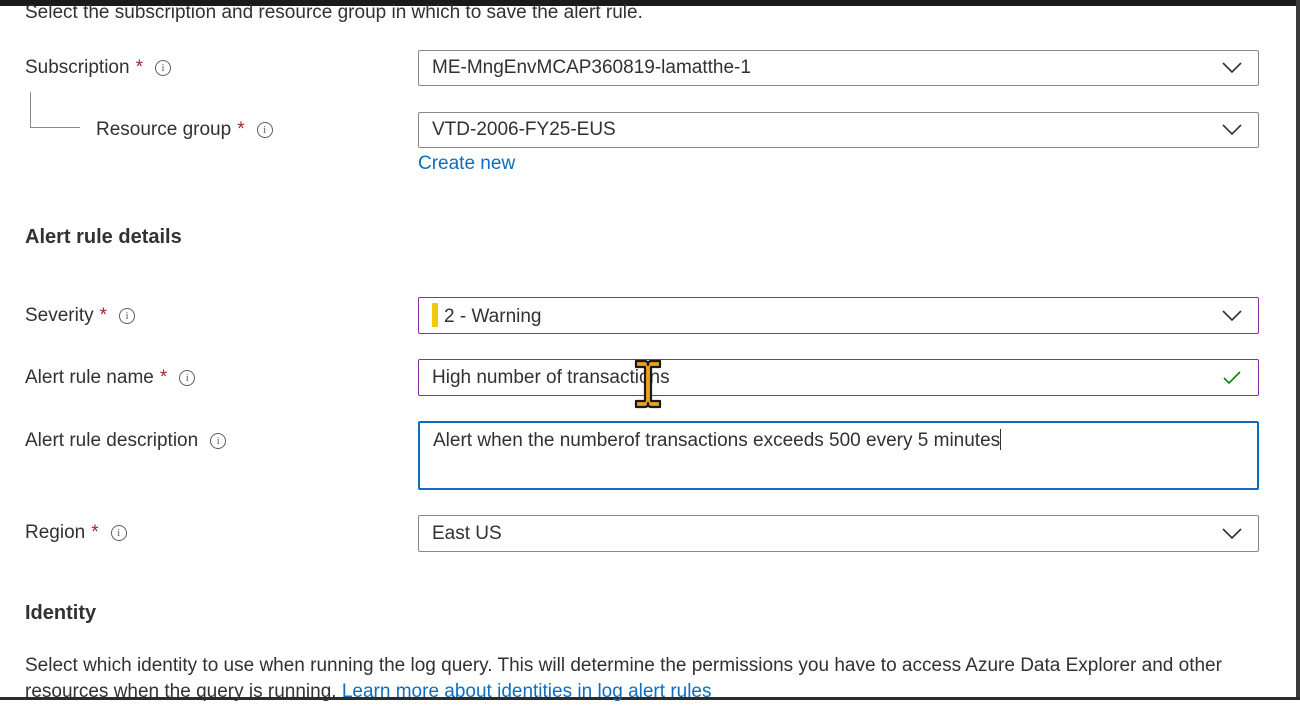 This screenshot has height=705, width=1300. I want to click on severity-dropdown: 2 - Warning, so click(838, 315).